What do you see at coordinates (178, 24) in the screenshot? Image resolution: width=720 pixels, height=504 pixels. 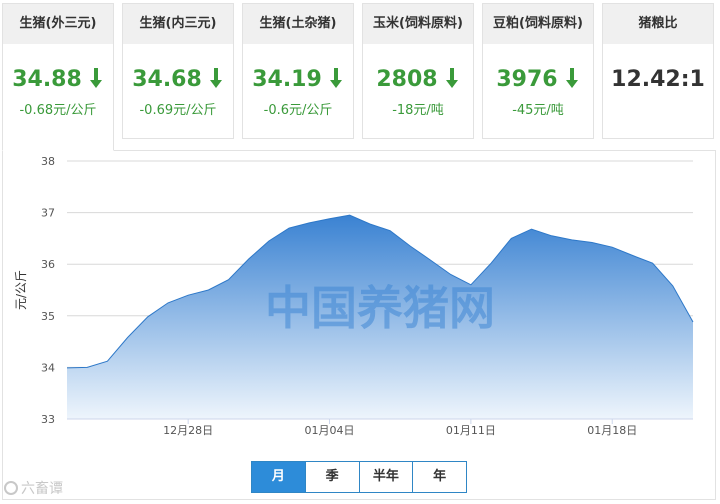 I see `price-card-title: 生猪(内三元)` at bounding box center [178, 24].